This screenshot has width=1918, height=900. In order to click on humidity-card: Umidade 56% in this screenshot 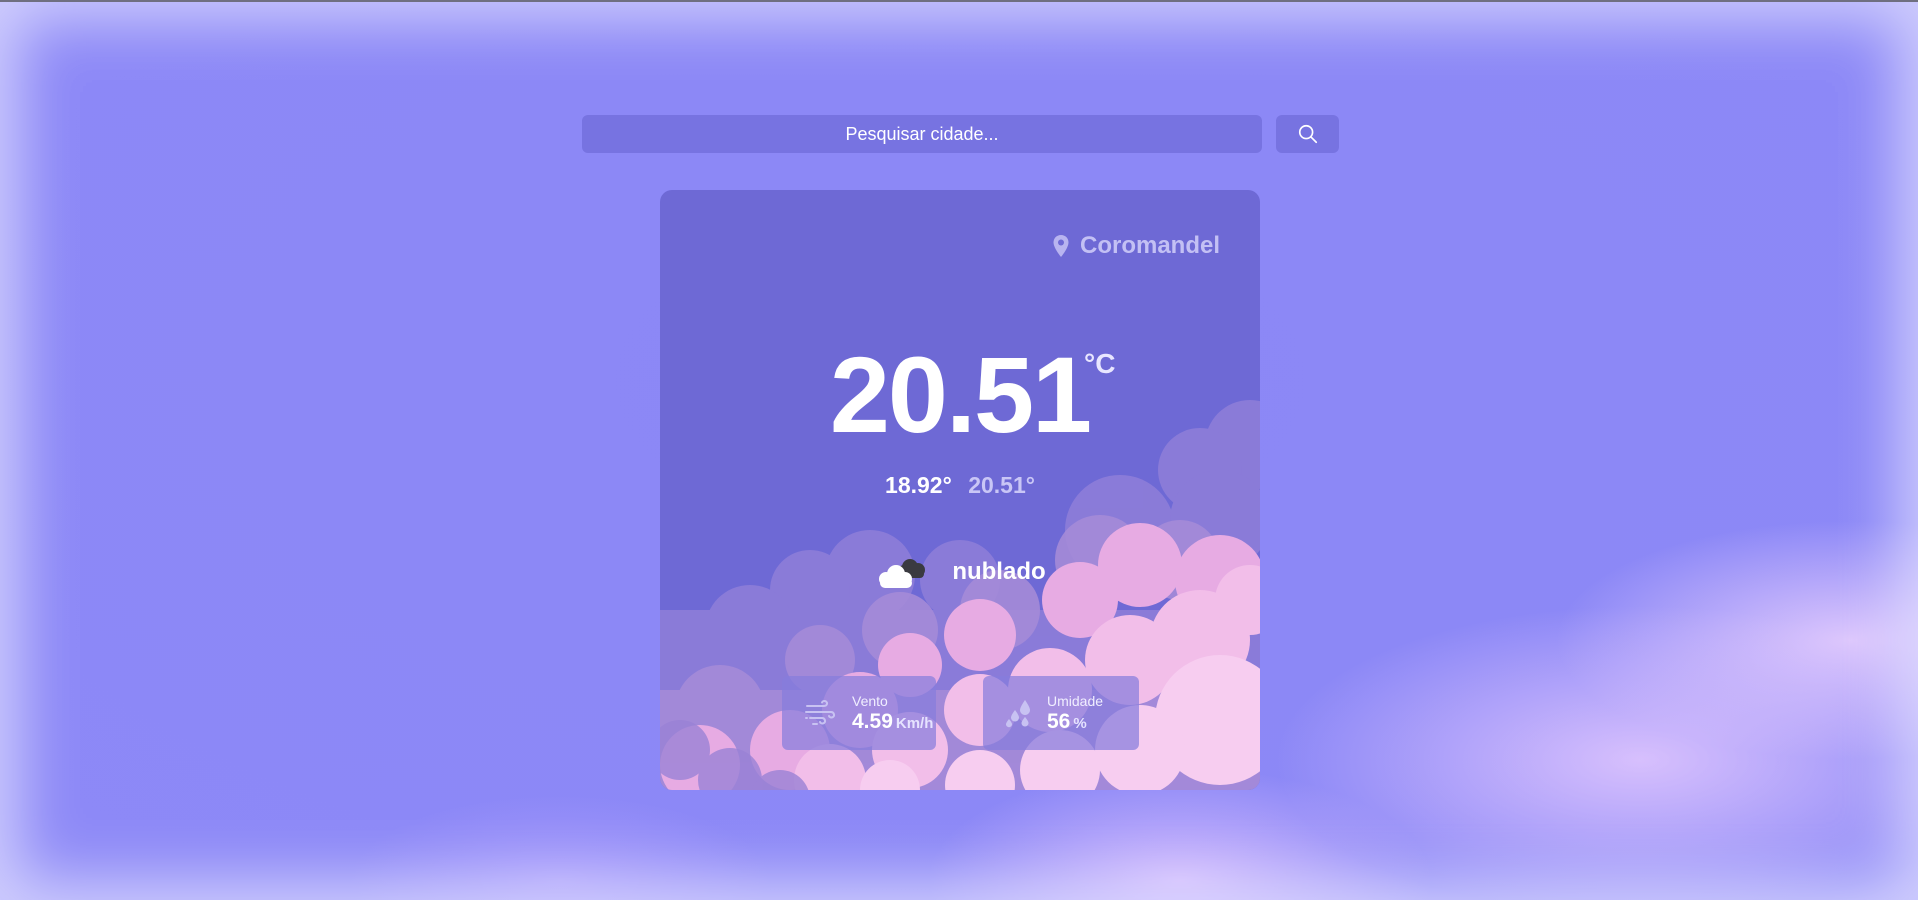, I will do `click(1061, 713)`.